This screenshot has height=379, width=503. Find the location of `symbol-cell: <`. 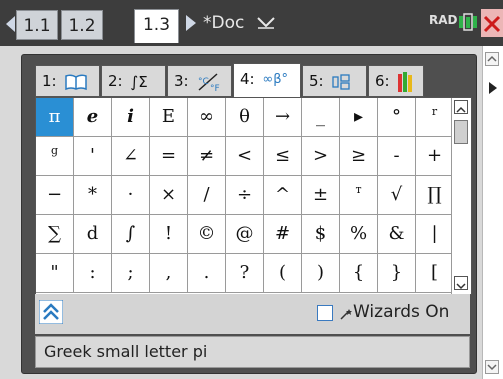

symbol-cell: < is located at coordinates (245, 156).